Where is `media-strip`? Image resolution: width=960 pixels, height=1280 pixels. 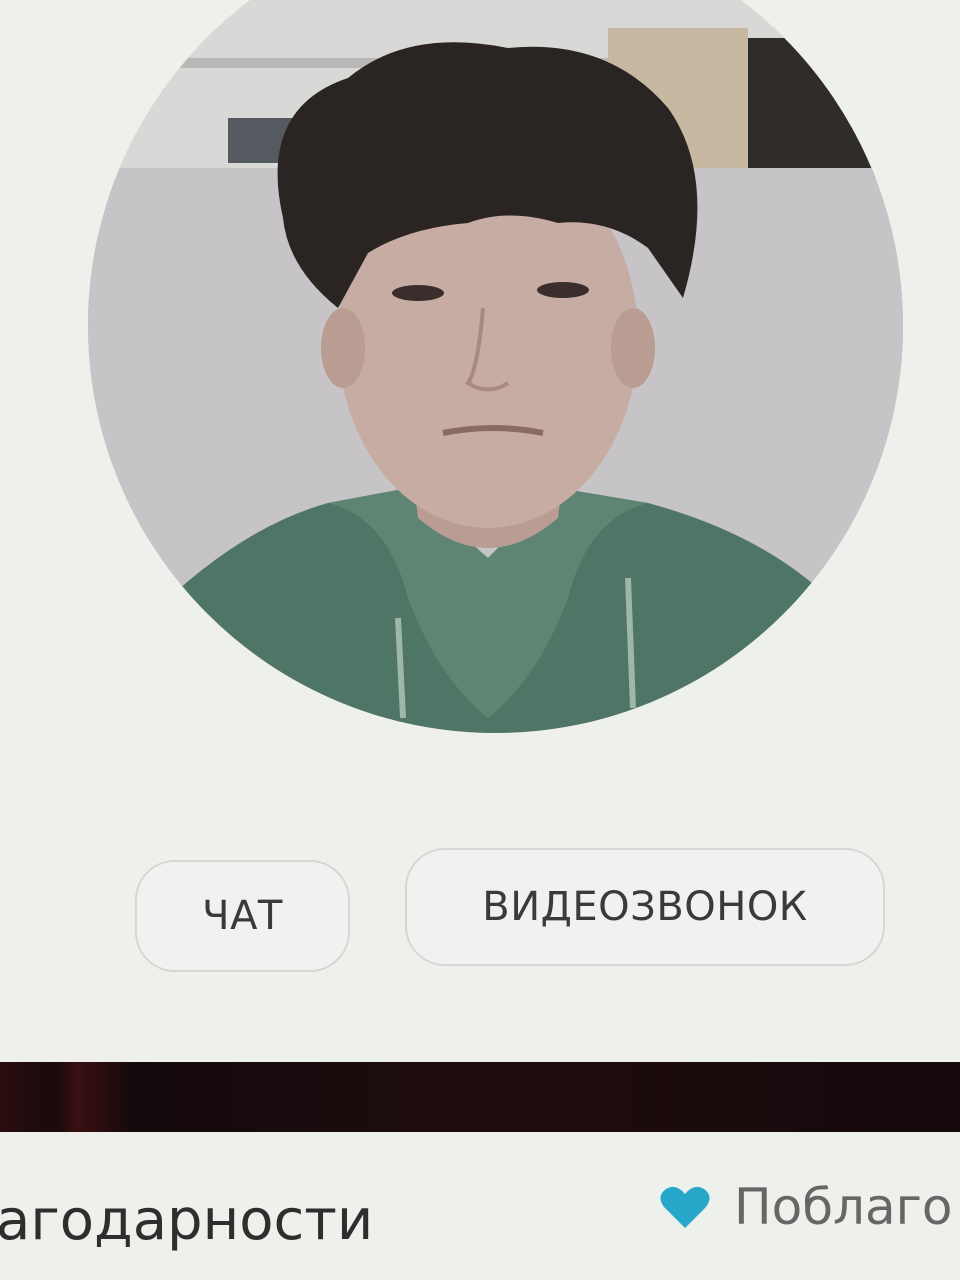
media-strip is located at coordinates (480, 1097).